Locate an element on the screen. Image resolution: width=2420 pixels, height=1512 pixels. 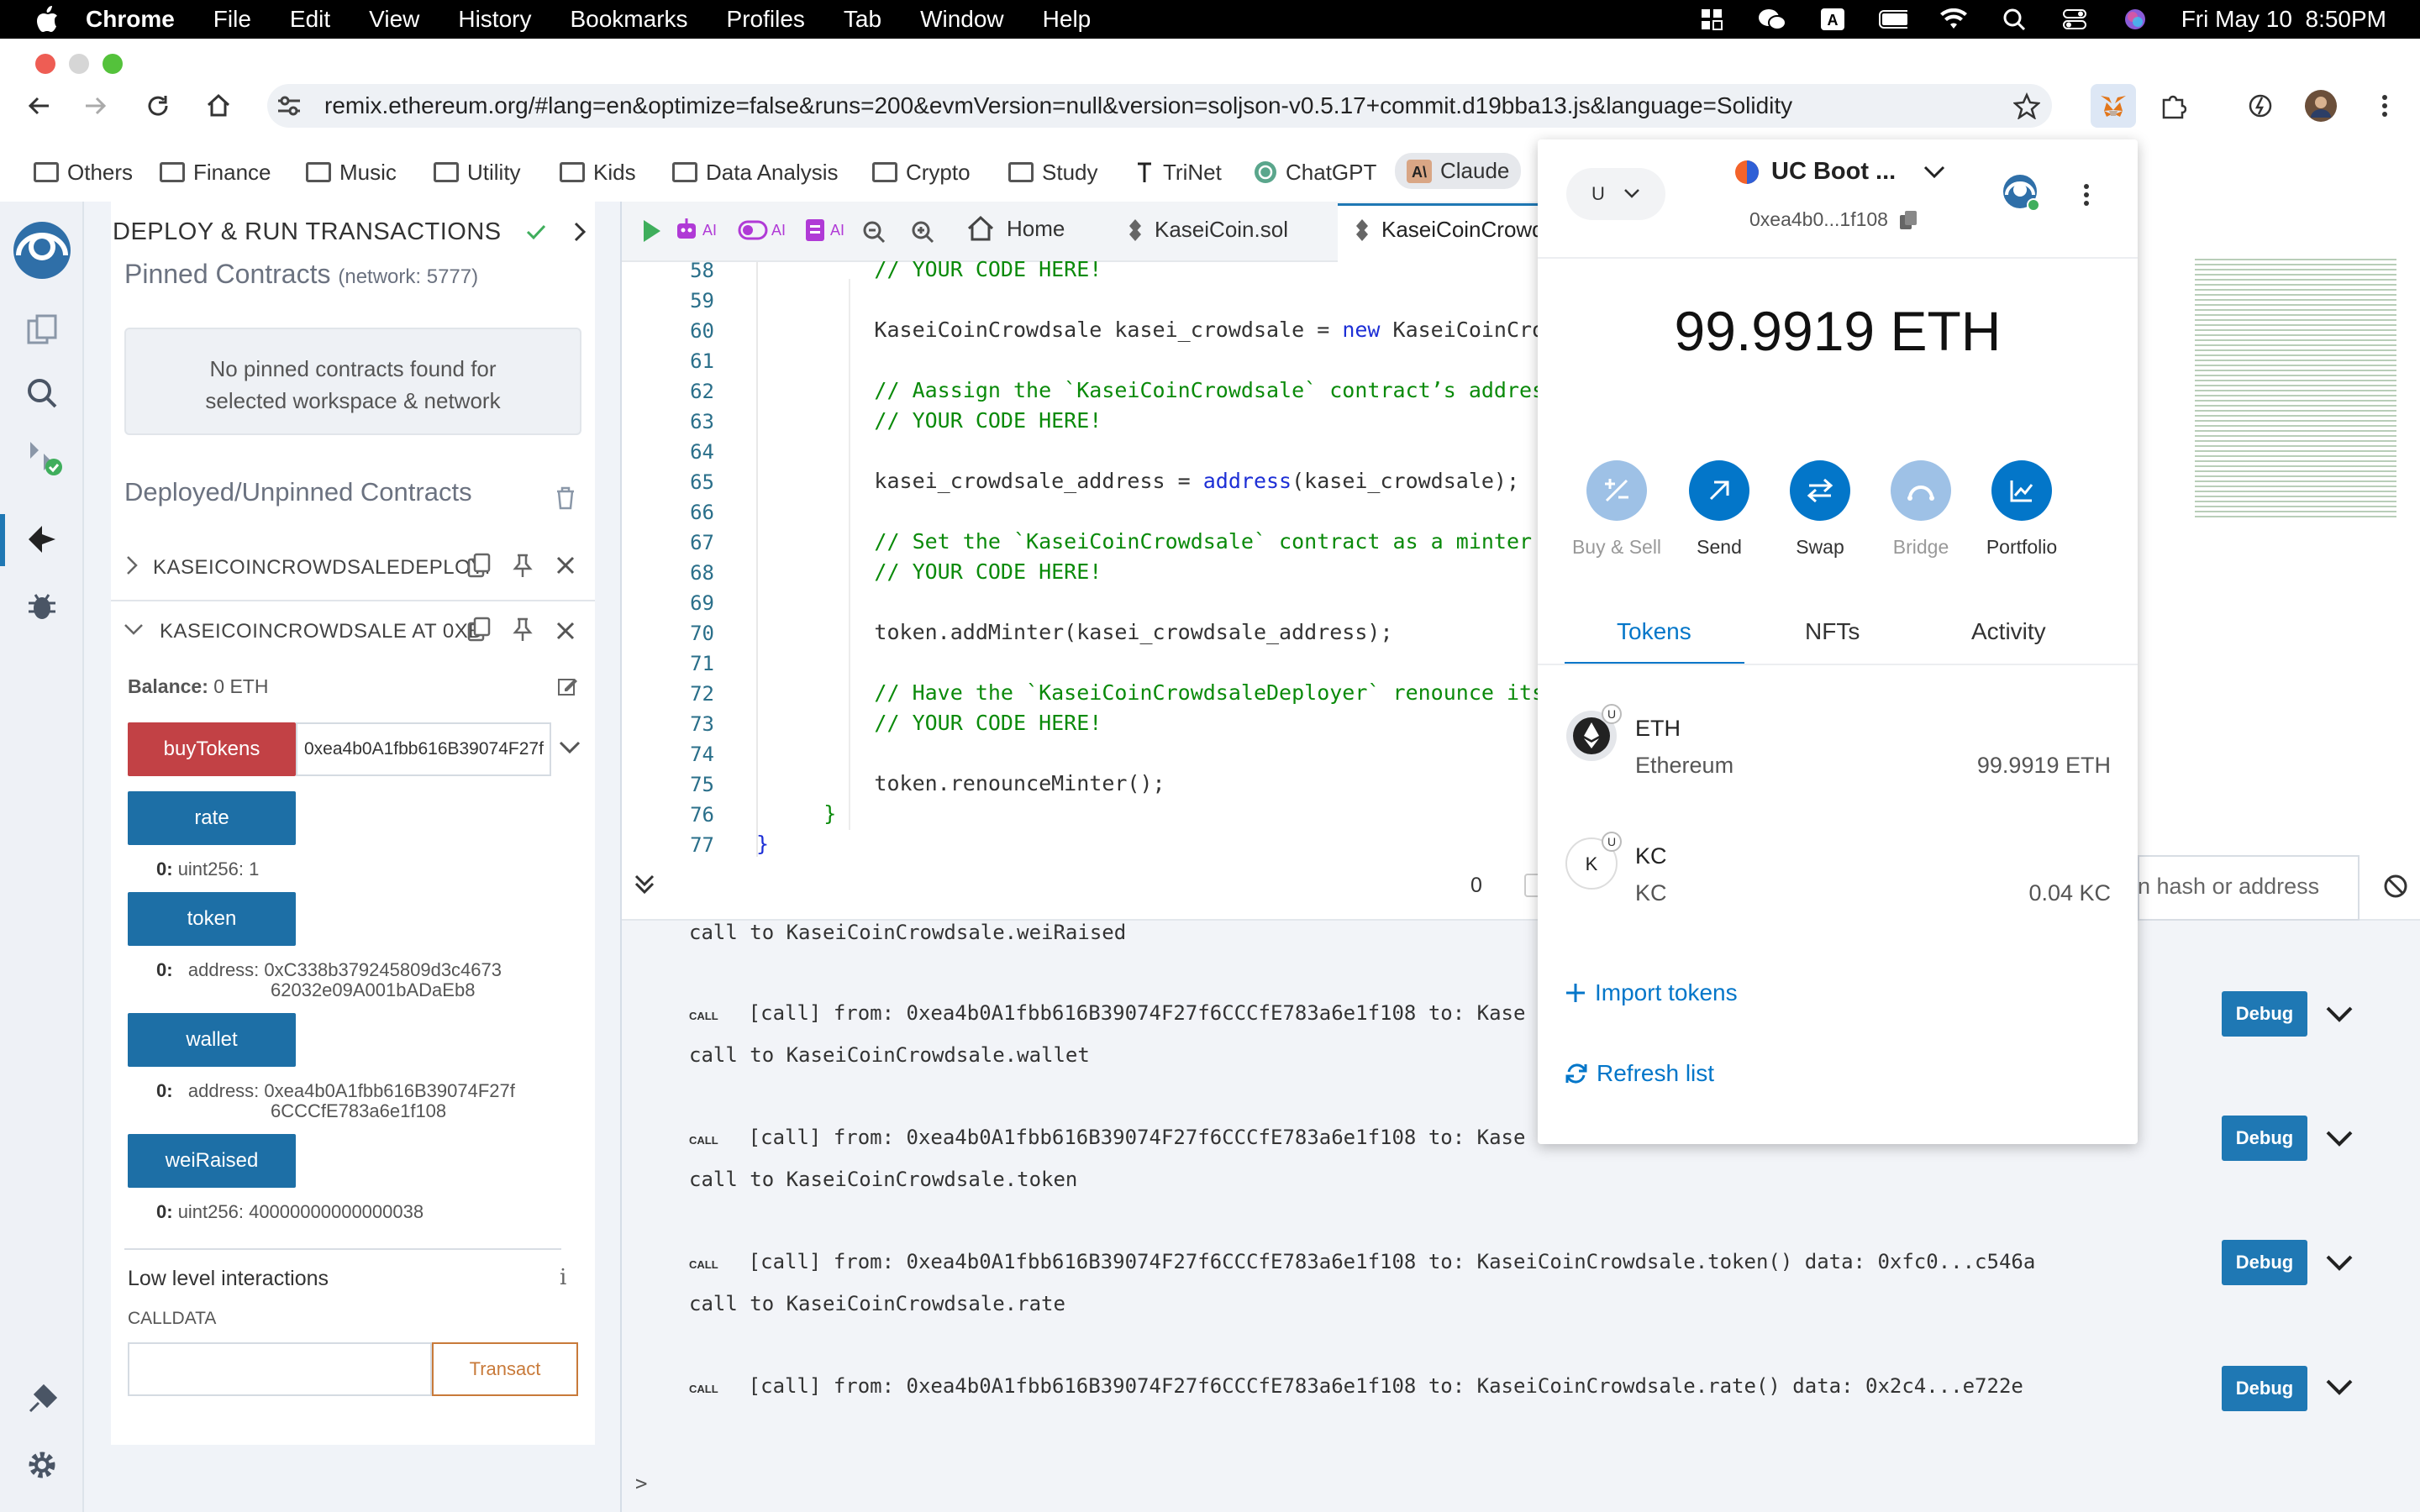
bookmark-others: Others is located at coordinates (83, 173).